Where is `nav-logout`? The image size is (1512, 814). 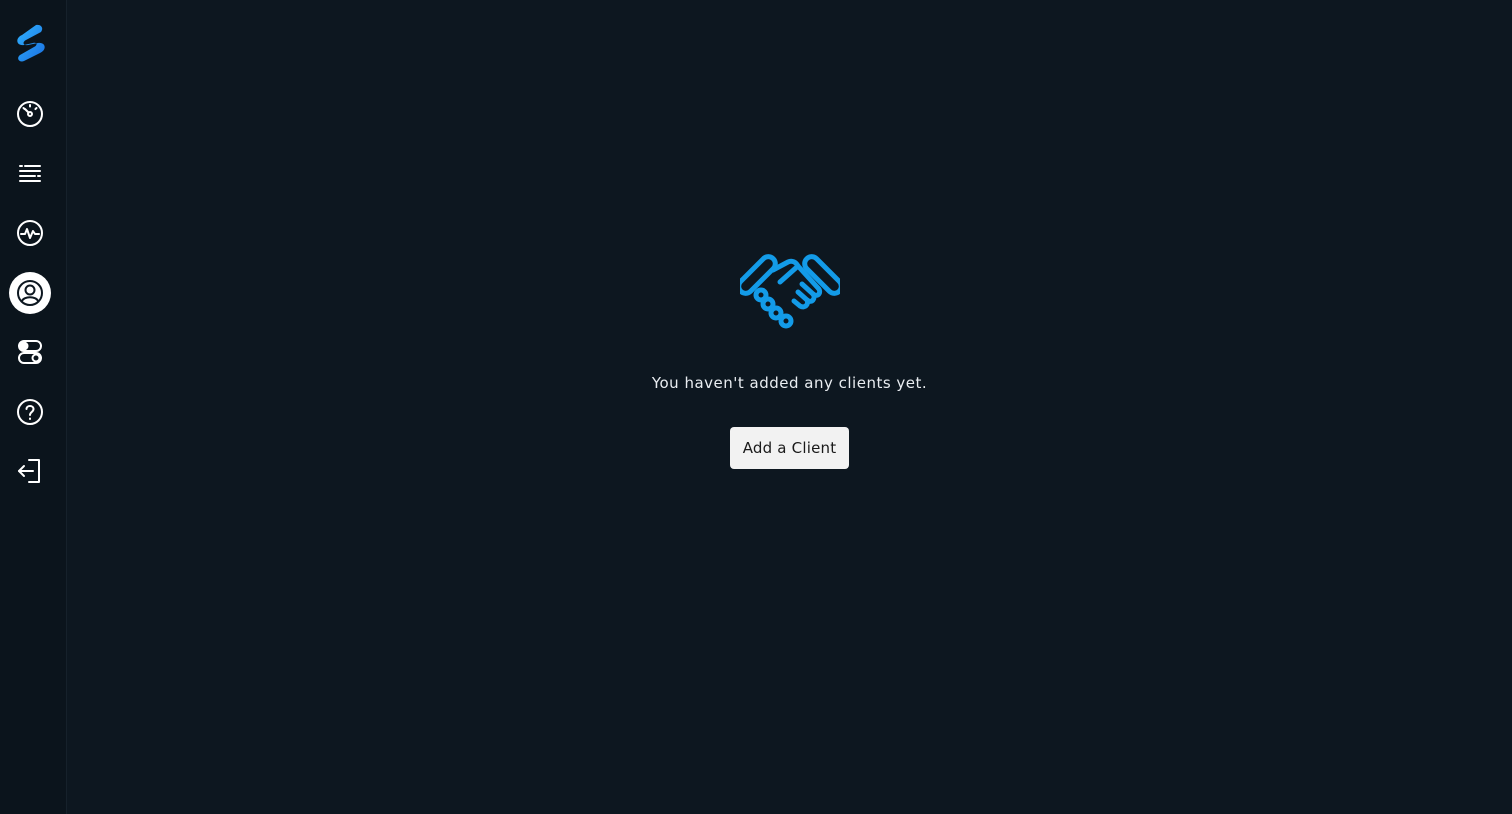 nav-logout is located at coordinates (30, 471).